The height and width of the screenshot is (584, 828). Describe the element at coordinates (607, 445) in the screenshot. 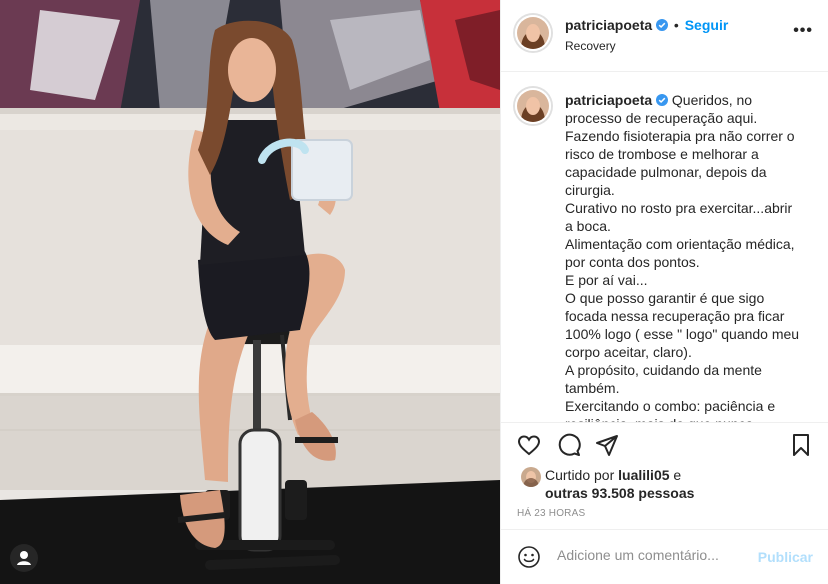

I see `paper-plane-icon` at that location.